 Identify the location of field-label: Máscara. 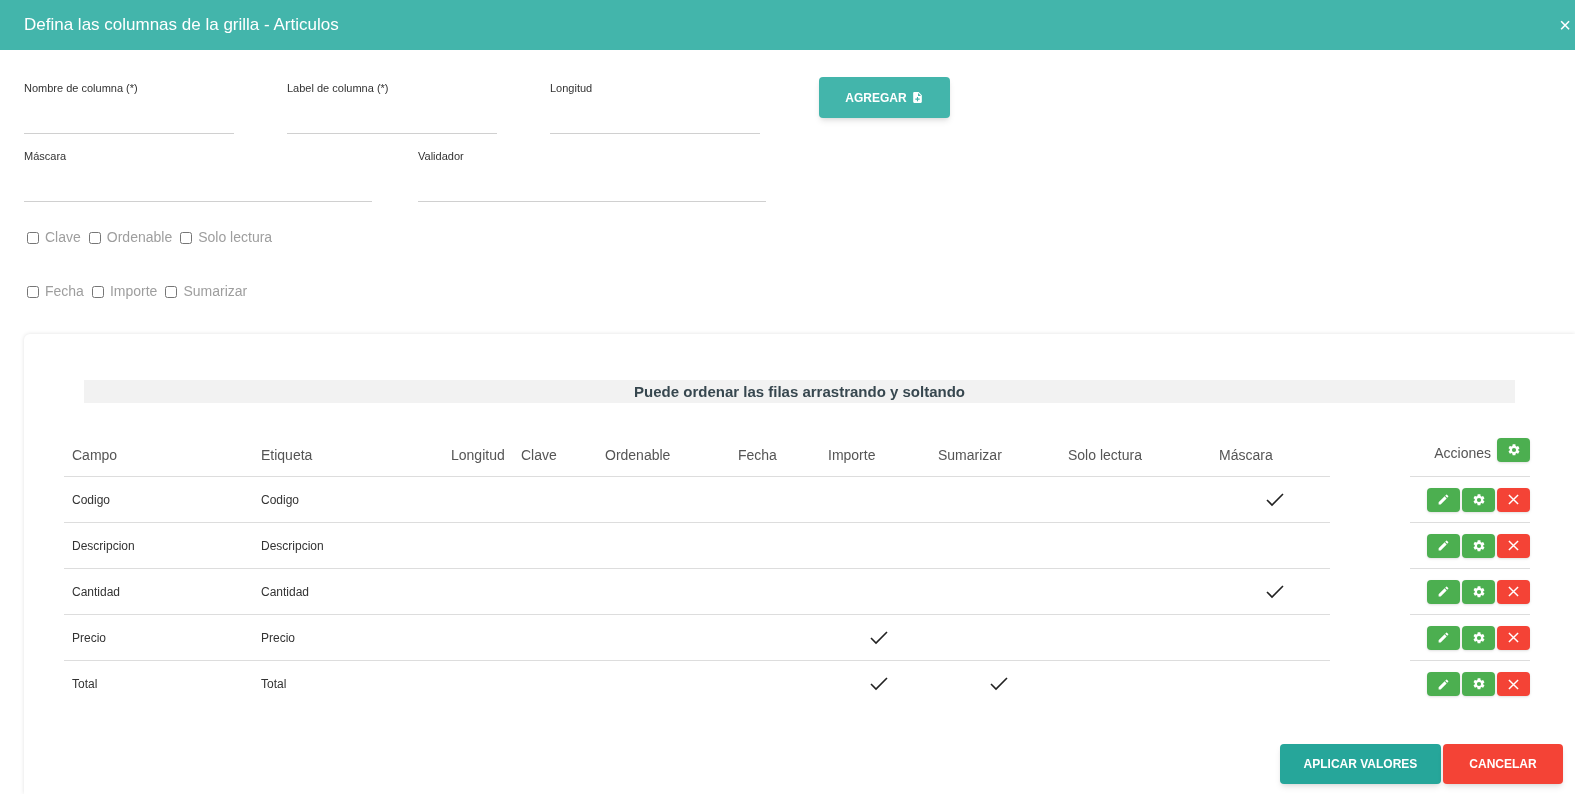
(46, 156).